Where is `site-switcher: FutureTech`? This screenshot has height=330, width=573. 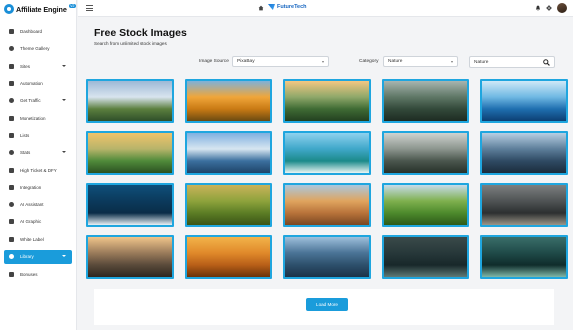
site-switcher: FutureTech is located at coordinates (287, 7).